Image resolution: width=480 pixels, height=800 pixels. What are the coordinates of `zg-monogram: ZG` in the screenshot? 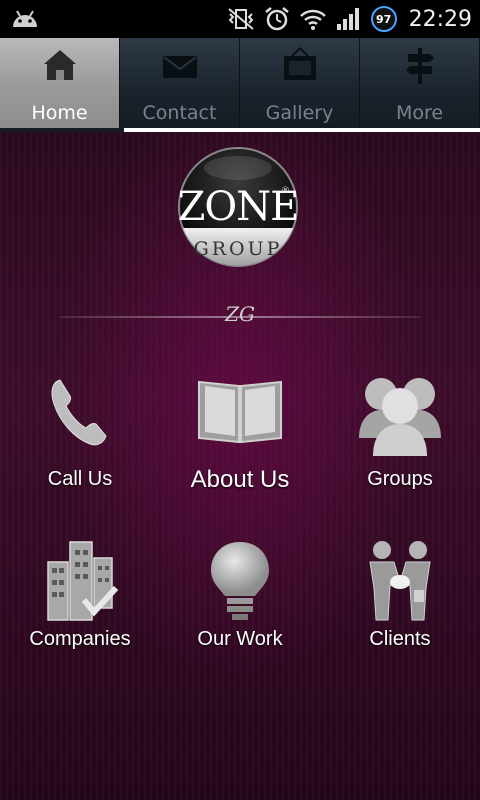 It's located at (240, 314).